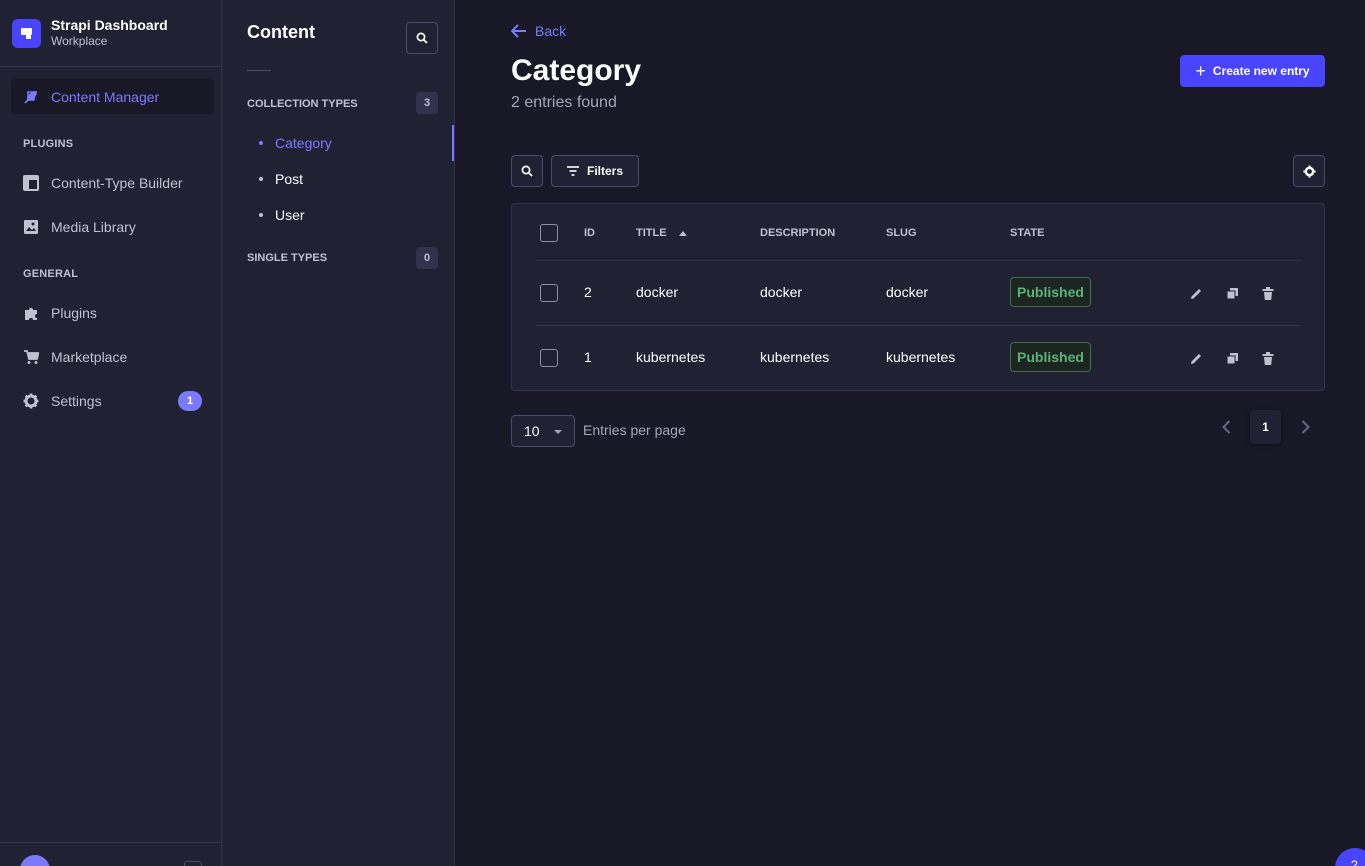 This screenshot has width=1365, height=866. I want to click on plugins-heading: PLUGINS, so click(48, 144).